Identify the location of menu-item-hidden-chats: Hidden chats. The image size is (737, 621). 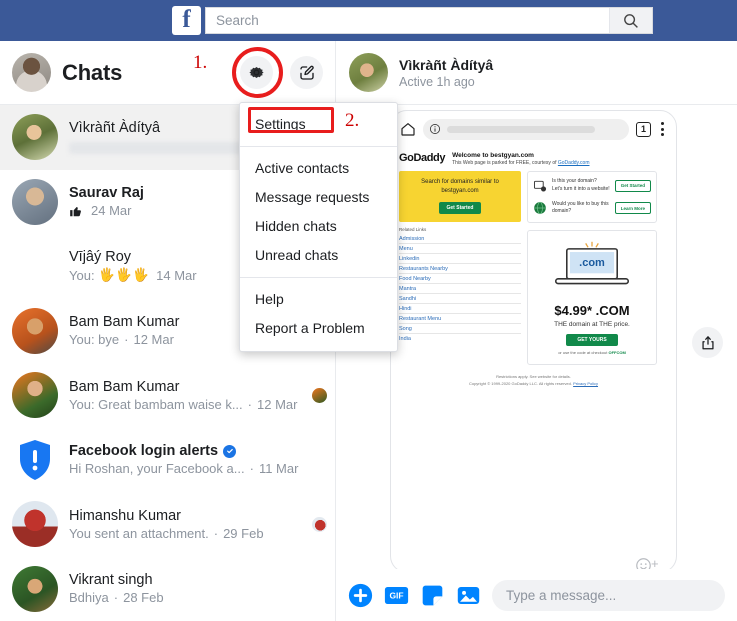
(318, 226).